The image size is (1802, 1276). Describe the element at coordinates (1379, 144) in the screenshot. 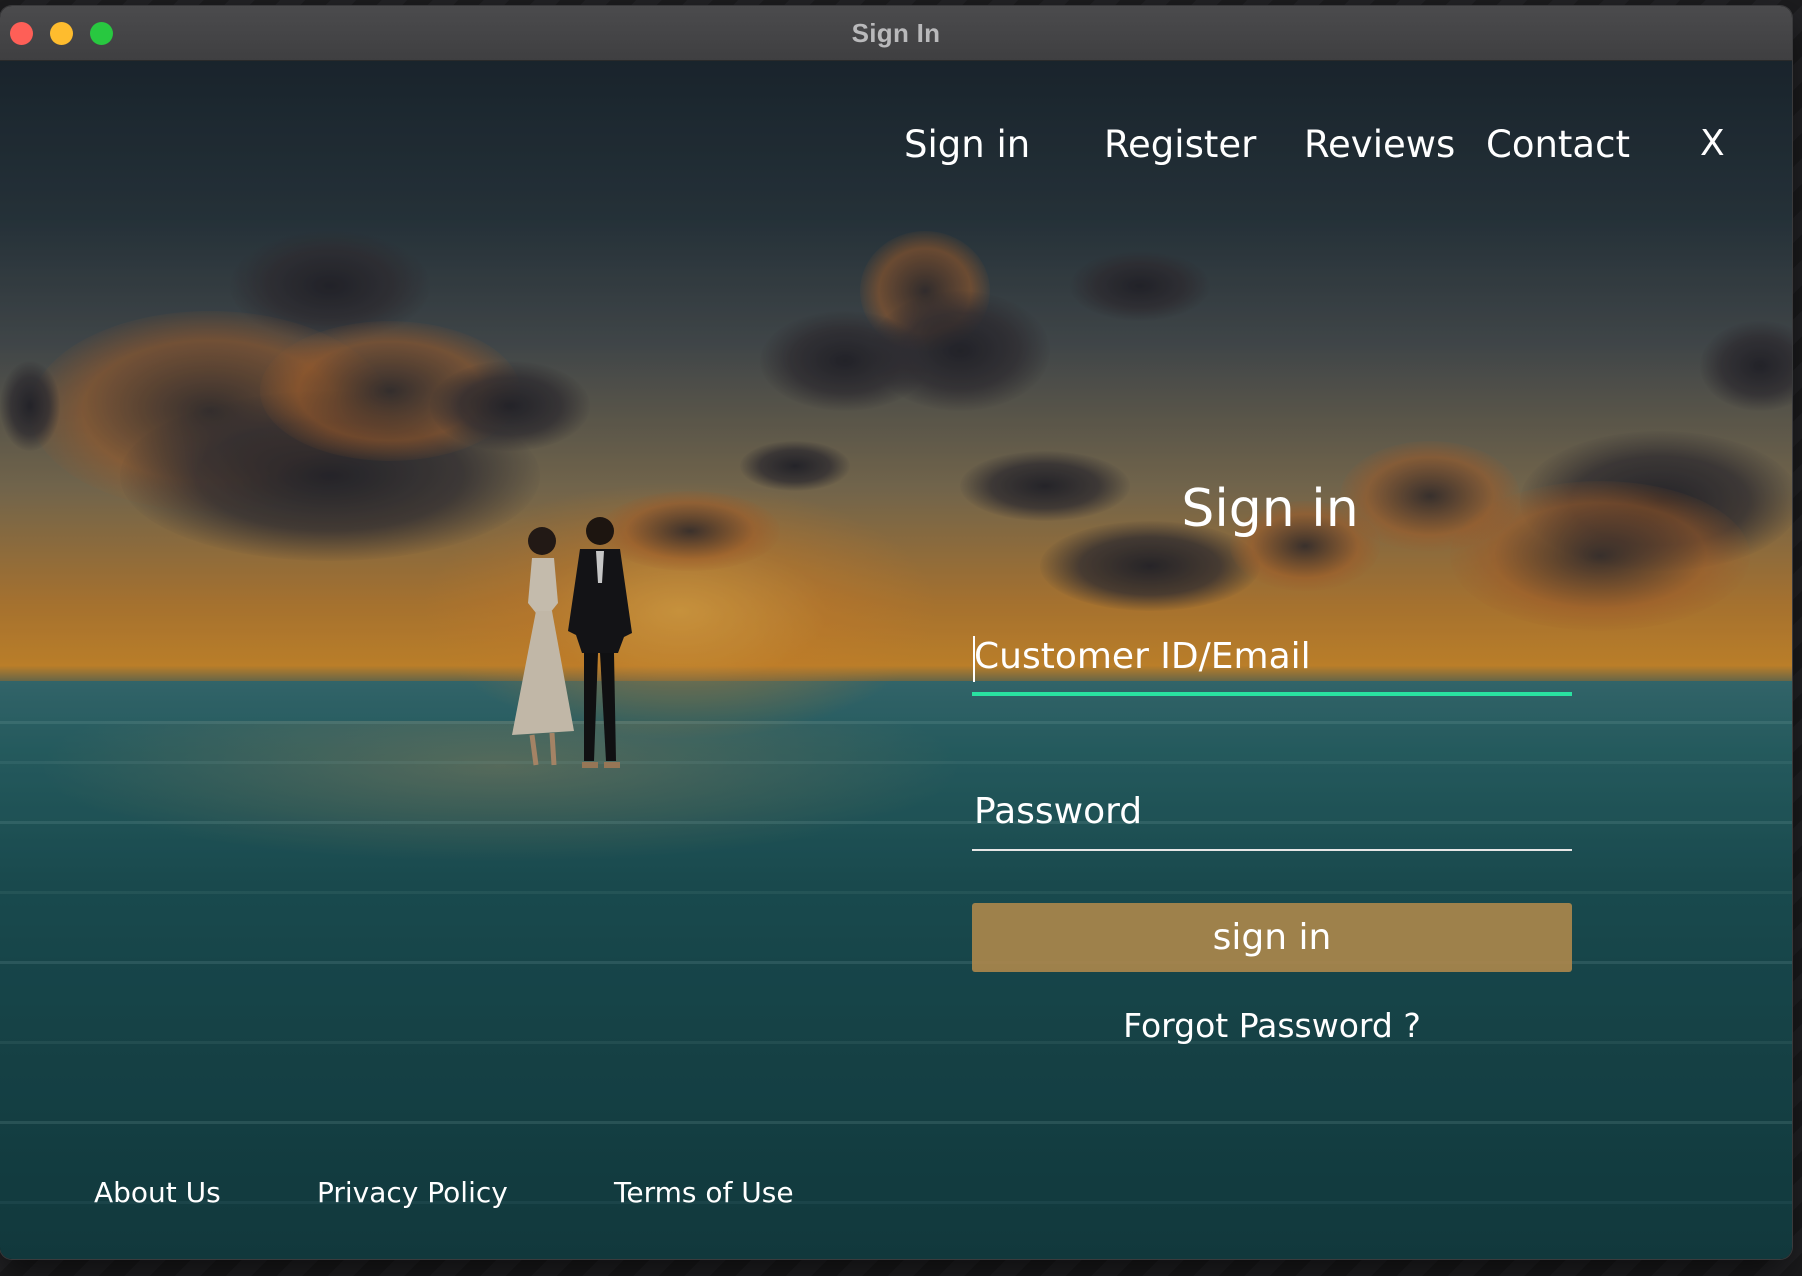

I see `nav-reviews: Reviews` at that location.